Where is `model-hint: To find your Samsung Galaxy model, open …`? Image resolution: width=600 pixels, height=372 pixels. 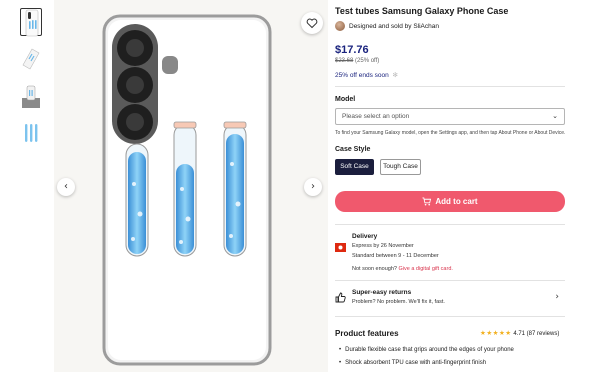 model-hint: To find your Samsung Galaxy model, open … is located at coordinates (450, 133).